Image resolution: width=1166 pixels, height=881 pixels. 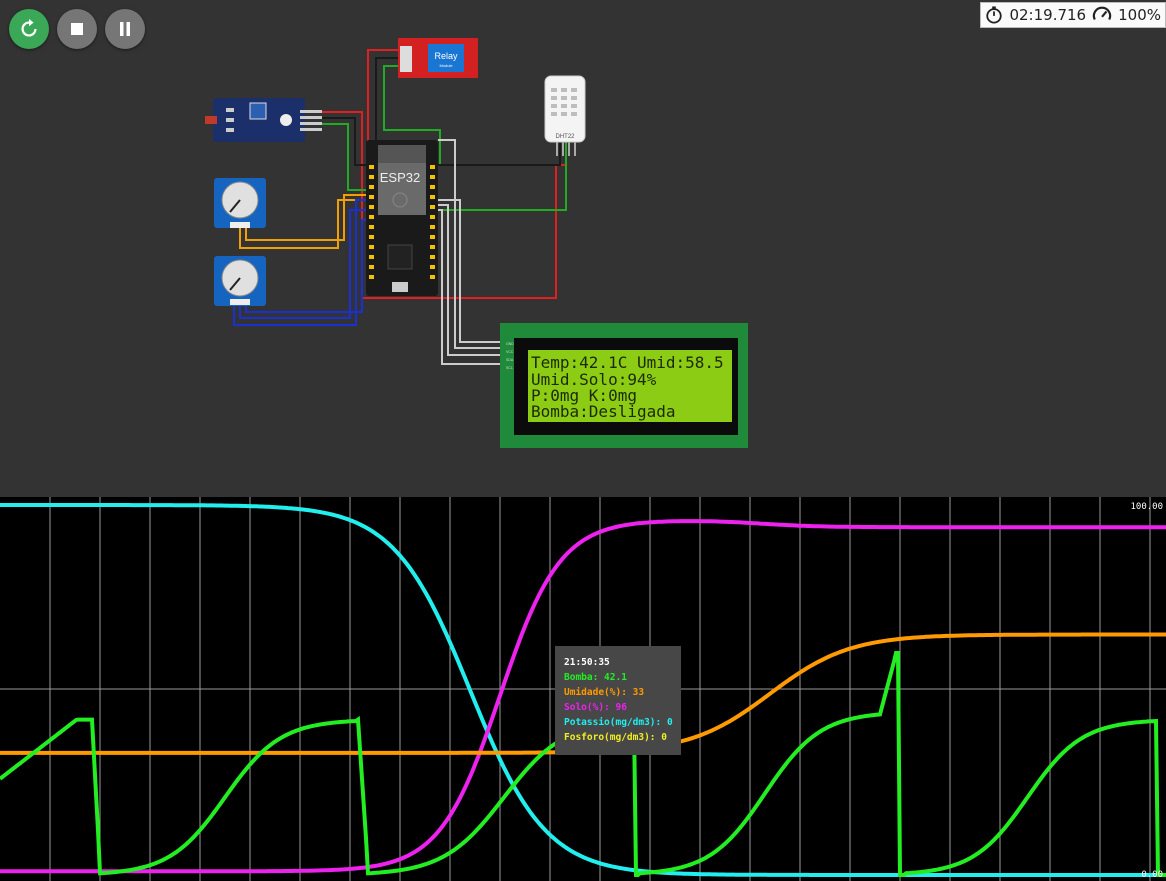 I want to click on simulation-status: 02:19.716 100%, so click(x=1073, y=15).